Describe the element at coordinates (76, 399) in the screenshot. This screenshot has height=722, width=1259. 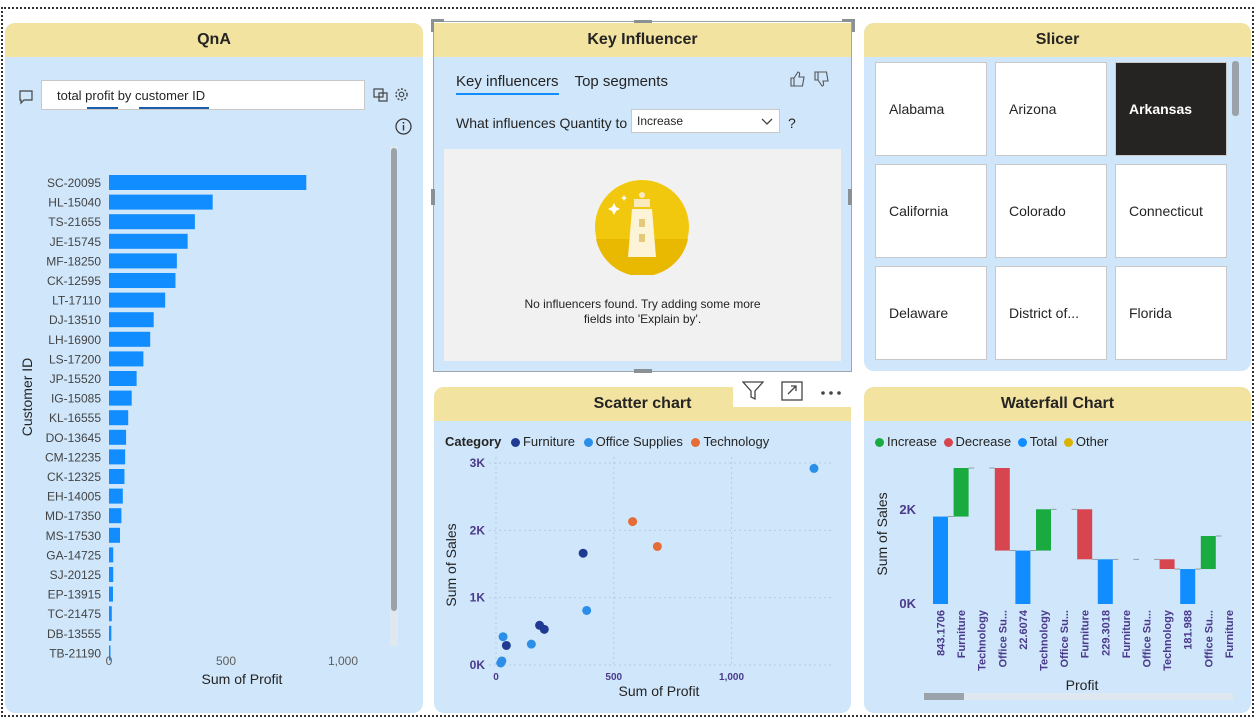
I see `qna-bar-label: IG-15085` at that location.